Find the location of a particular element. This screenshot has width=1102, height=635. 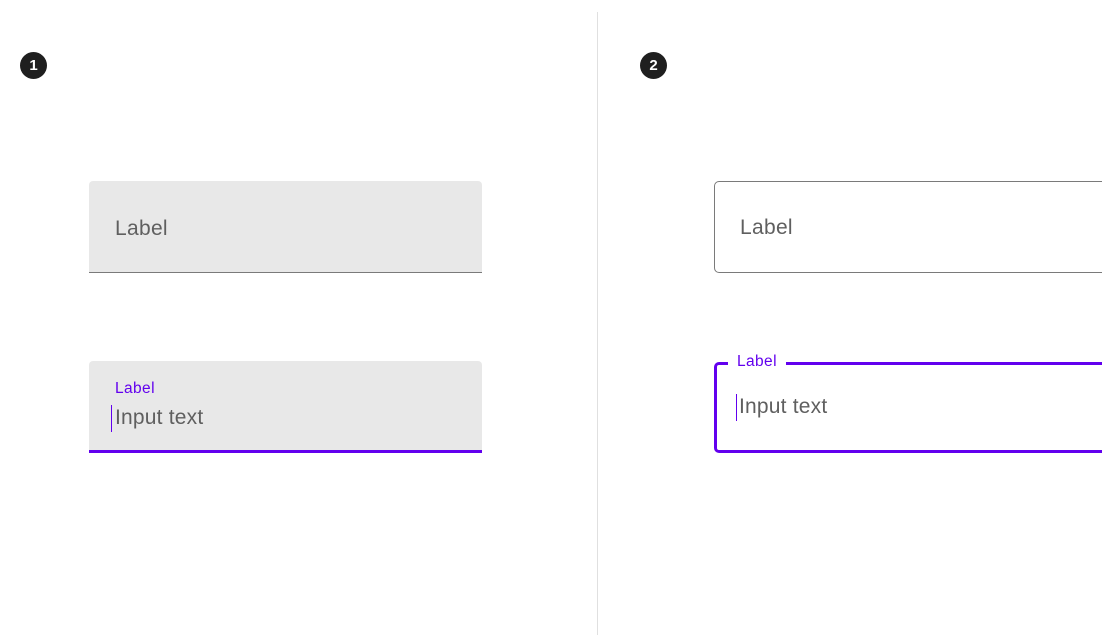

outlined-field-floating-label: Label is located at coordinates (757, 362).